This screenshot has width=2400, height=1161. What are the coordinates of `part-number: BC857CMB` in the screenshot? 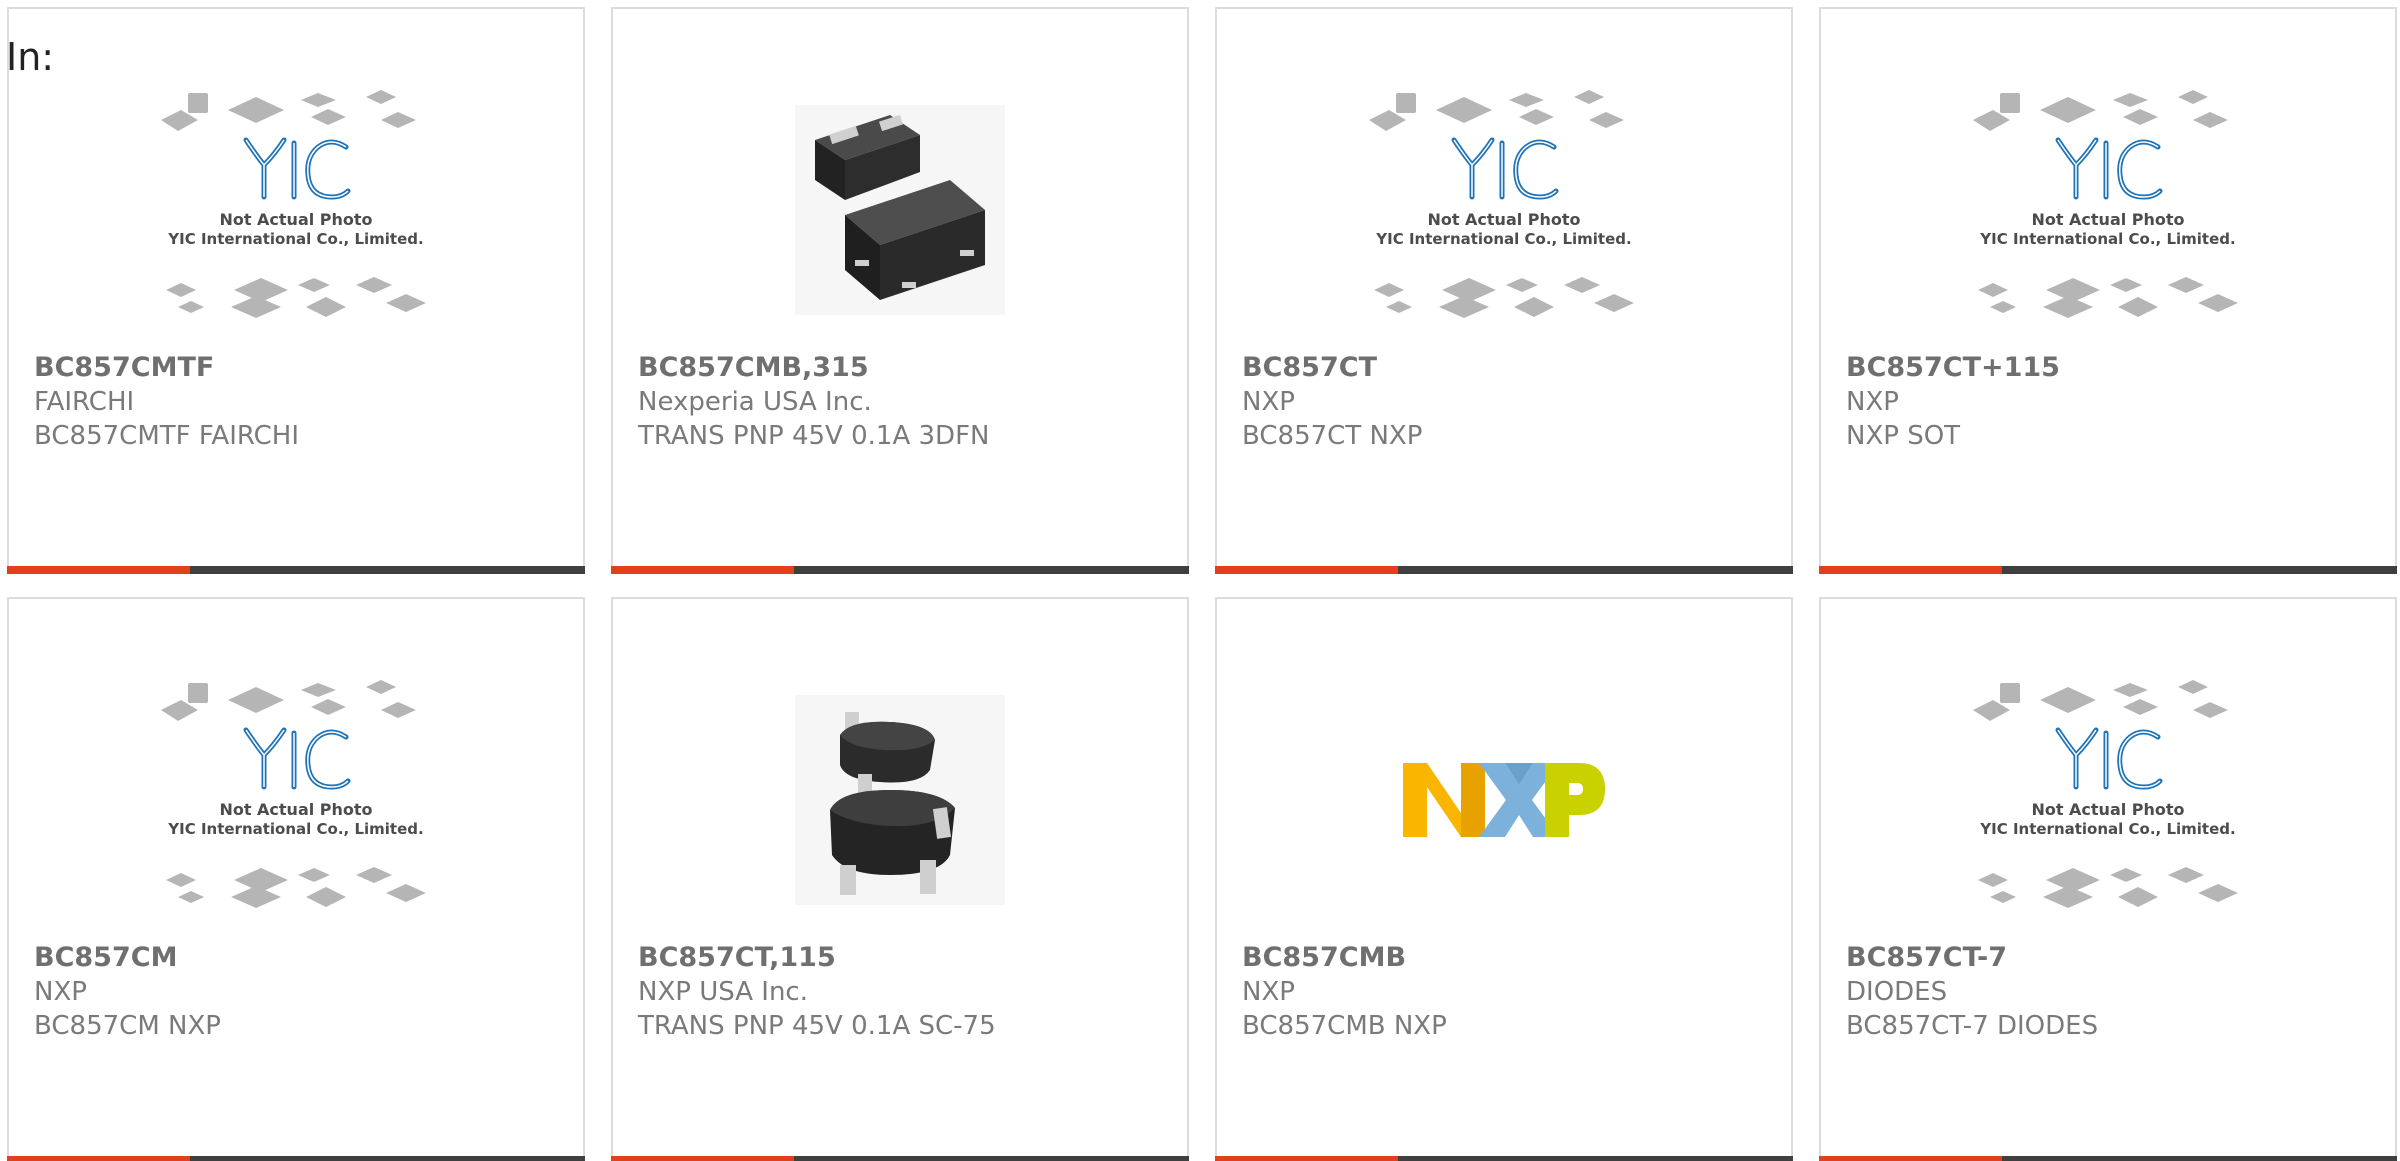 It's located at (1506, 958).